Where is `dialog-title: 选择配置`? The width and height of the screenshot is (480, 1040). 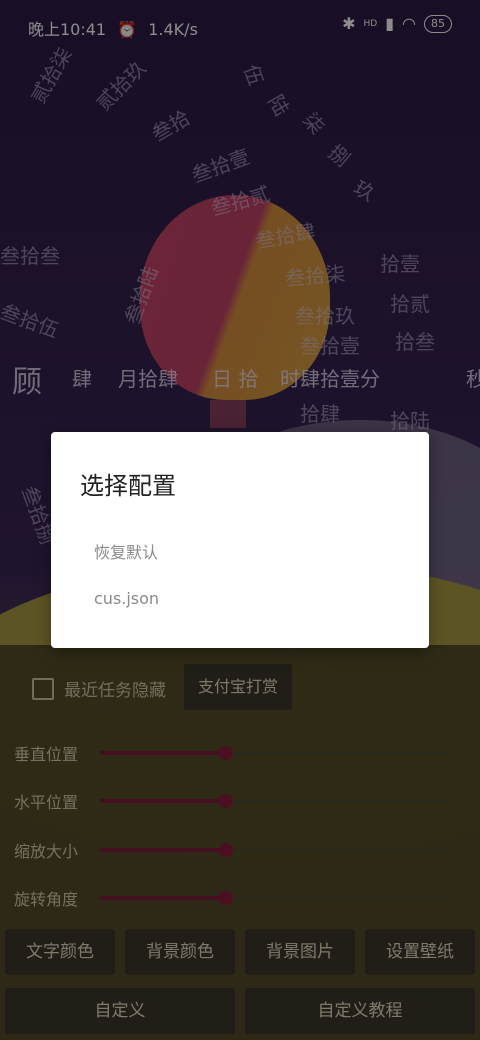
dialog-title: 选择配置 is located at coordinates (128, 486).